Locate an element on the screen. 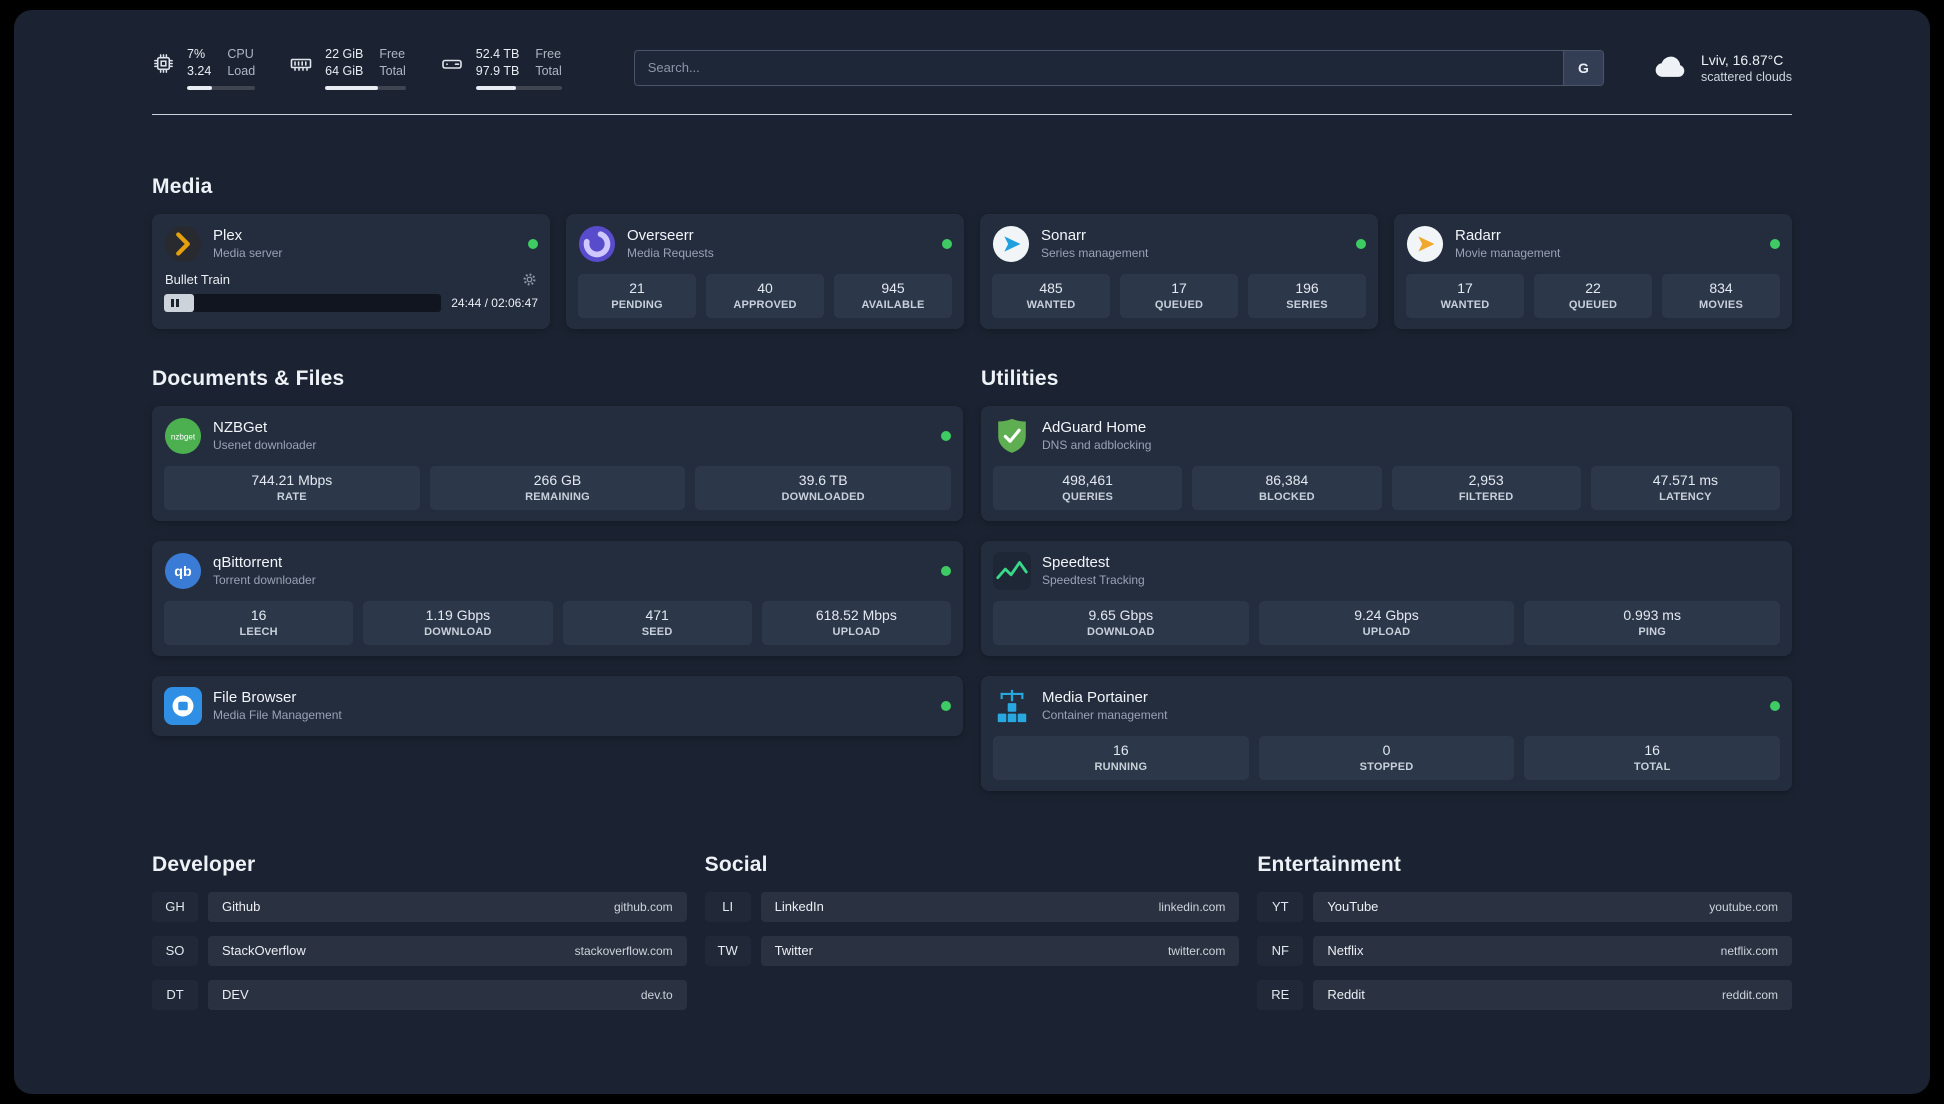 The width and height of the screenshot is (1944, 1104). stat-queued: 17 QUEUED is located at coordinates (1179, 295).